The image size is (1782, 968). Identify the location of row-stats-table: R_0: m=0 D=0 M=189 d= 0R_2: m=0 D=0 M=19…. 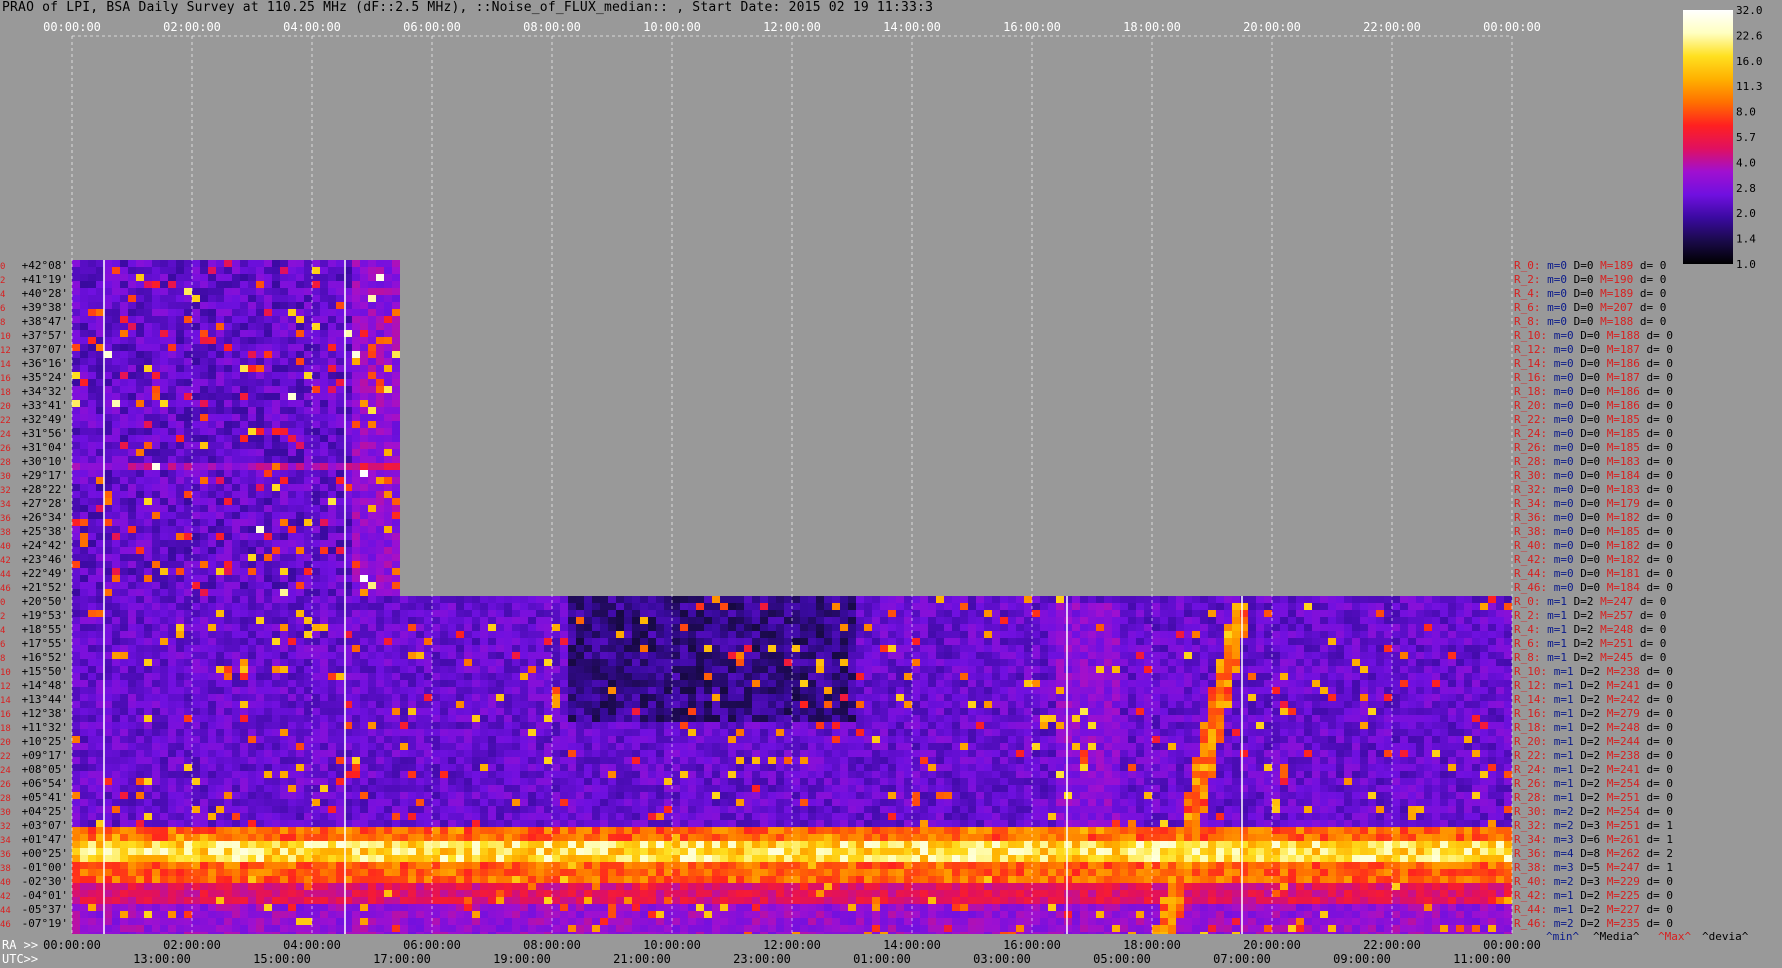
(1593, 594).